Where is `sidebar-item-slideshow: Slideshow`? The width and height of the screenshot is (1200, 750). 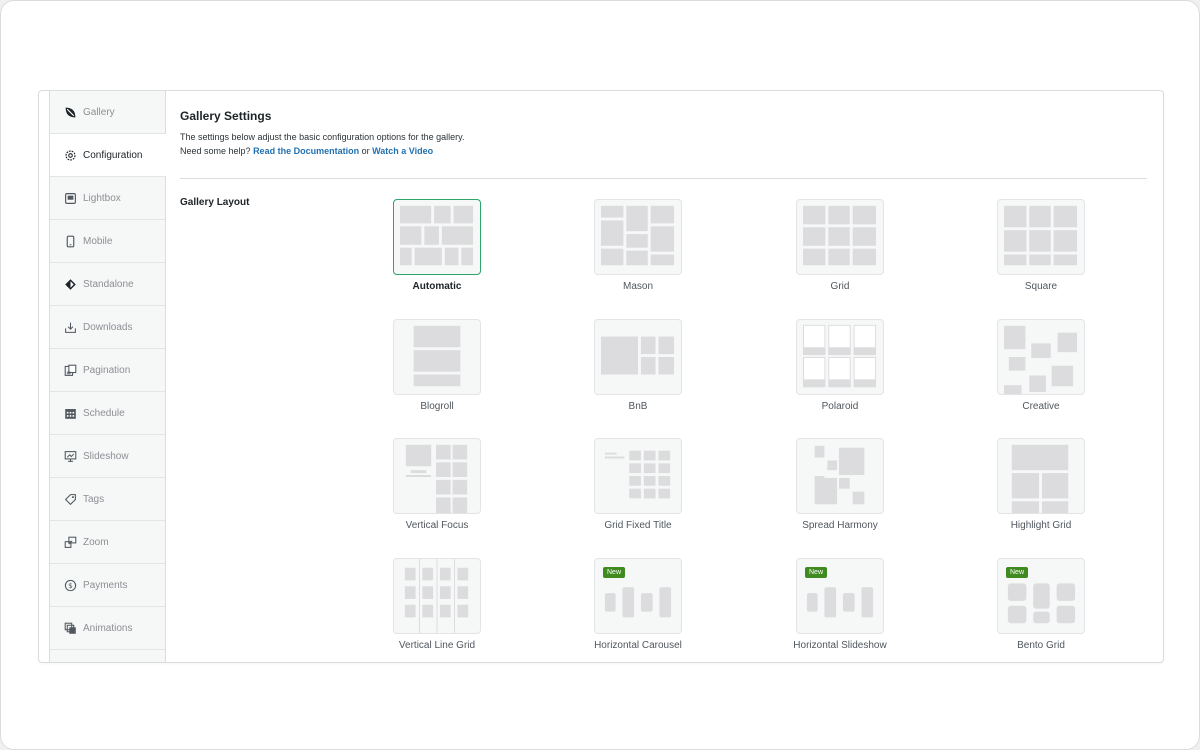
sidebar-item-slideshow: Slideshow is located at coordinates (107, 456).